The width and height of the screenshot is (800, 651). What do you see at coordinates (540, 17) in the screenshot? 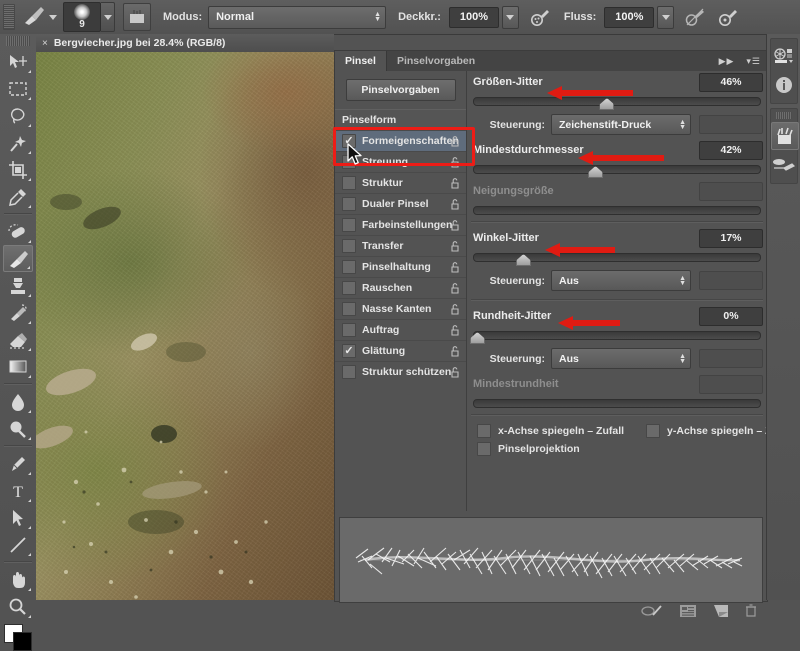
I see `pressure-opacity-icon` at bounding box center [540, 17].